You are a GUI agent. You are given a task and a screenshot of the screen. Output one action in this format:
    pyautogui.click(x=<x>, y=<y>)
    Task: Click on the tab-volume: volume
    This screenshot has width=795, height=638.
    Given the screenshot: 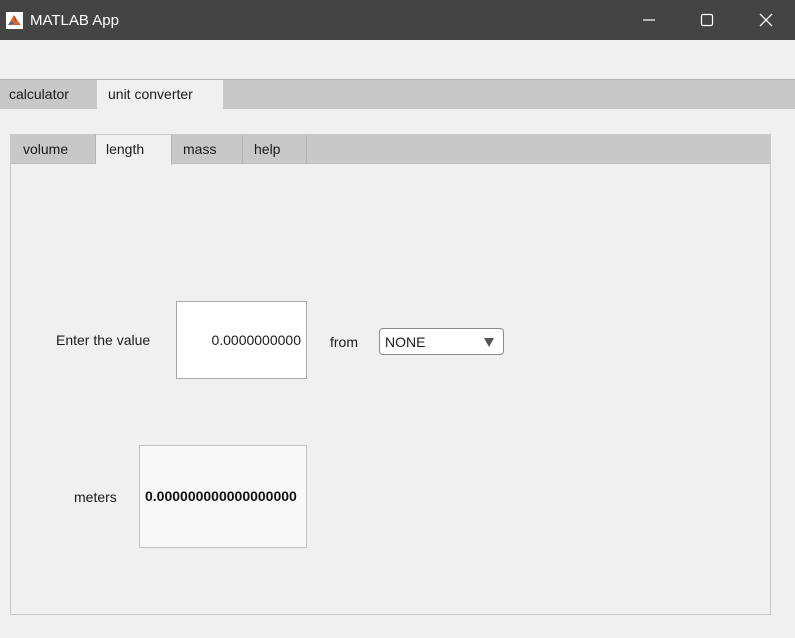 What is the action you would take?
    pyautogui.click(x=53, y=149)
    